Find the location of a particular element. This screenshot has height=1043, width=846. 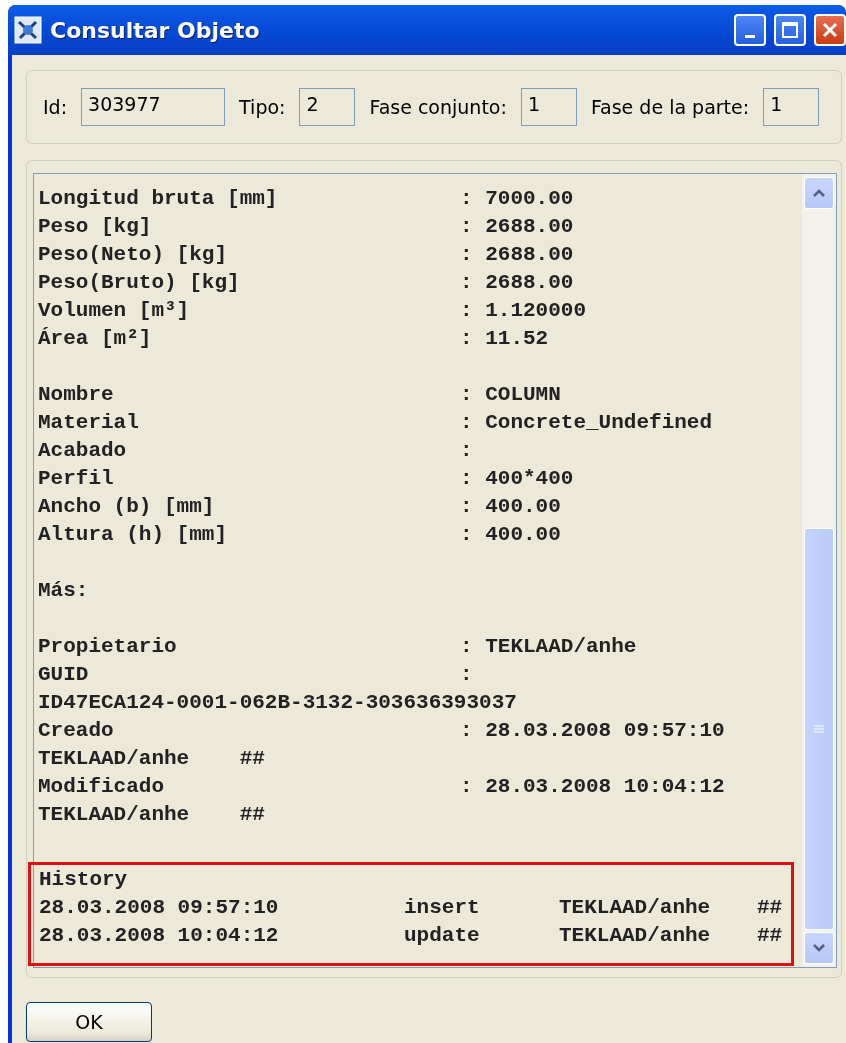

property-label: Perfil is located at coordinates (76, 478).